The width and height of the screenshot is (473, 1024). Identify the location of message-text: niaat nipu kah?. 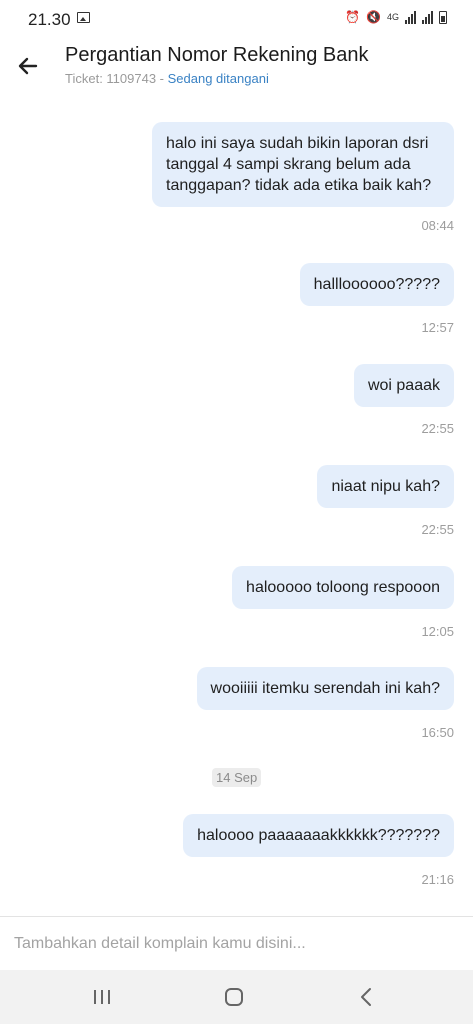
(385, 486).